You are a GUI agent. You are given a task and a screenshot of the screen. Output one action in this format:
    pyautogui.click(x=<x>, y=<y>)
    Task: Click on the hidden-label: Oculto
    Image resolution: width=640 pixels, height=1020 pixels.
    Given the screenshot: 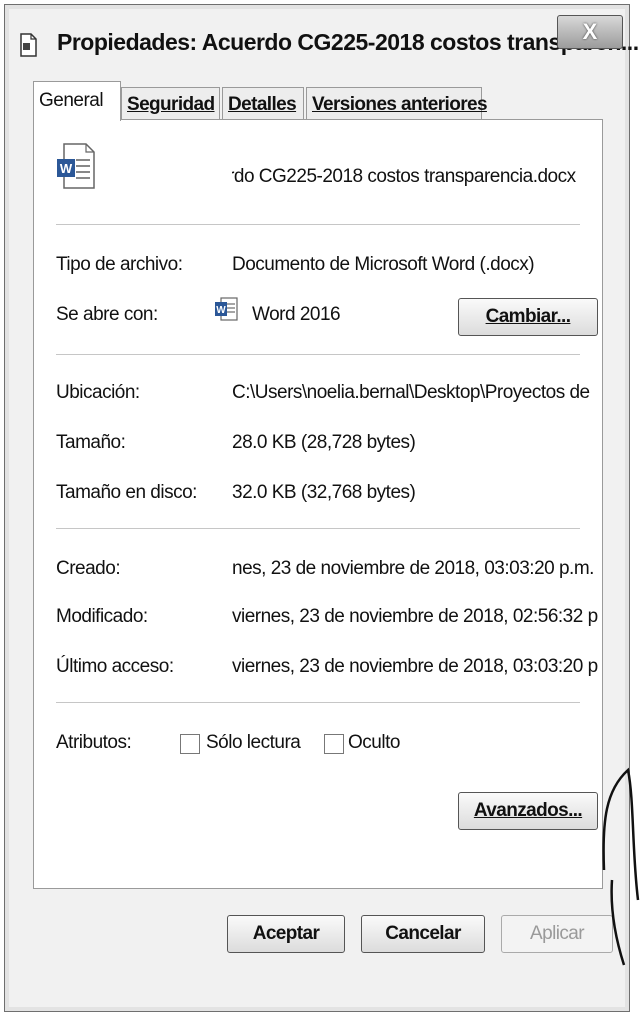 What is the action you would take?
    pyautogui.click(x=374, y=743)
    